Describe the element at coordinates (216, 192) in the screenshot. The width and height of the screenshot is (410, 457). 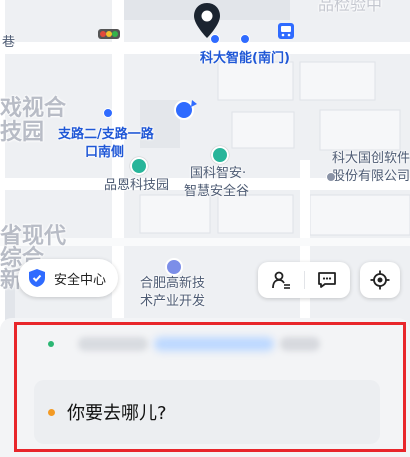
I see `guoke-label-2: 智慧安全谷` at that location.